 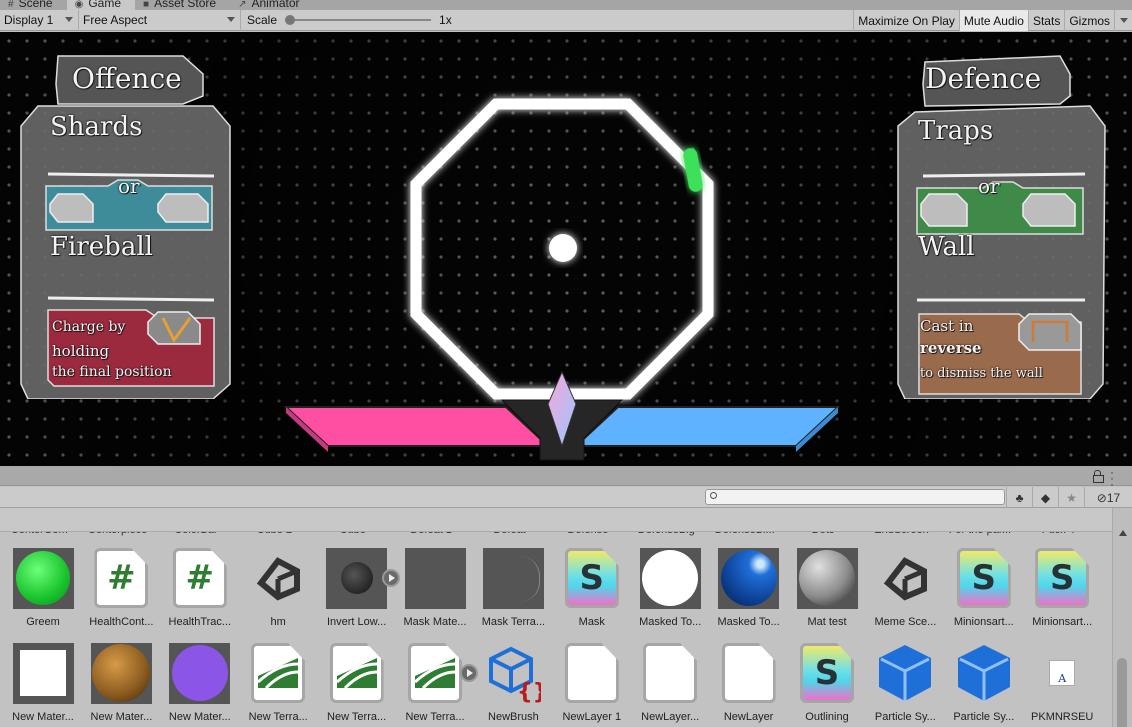 I want to click on asset-item: {} NewBrush, so click(x=511, y=684).